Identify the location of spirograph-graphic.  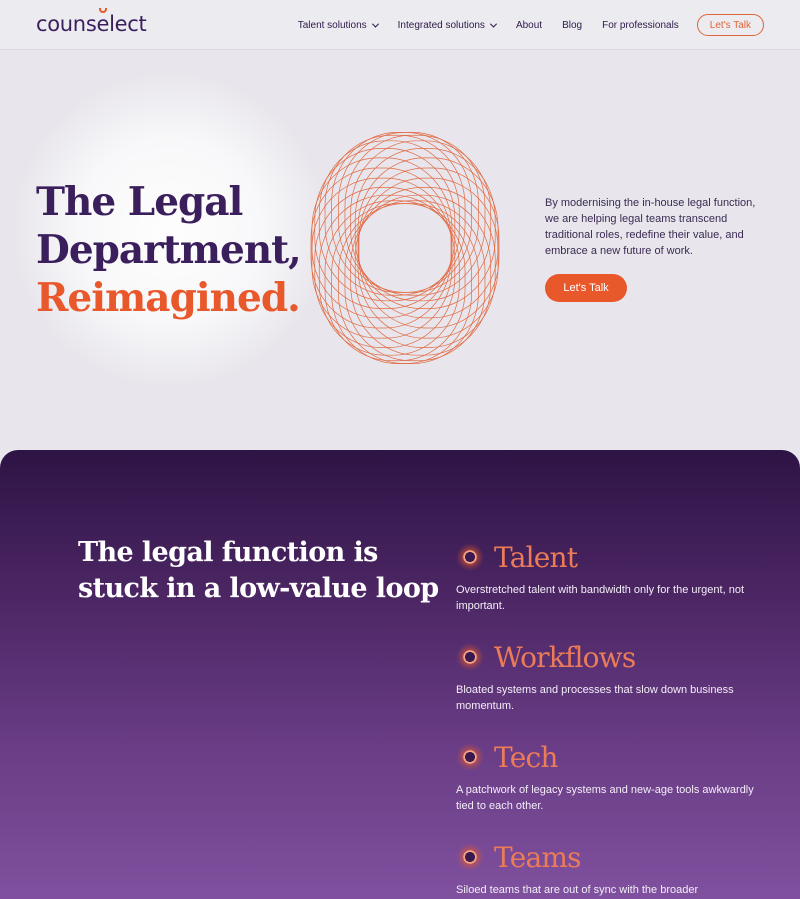
(405, 248).